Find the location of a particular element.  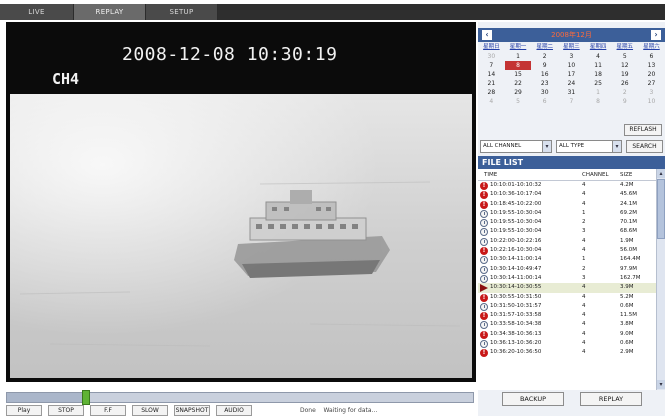

calendar-day: 17 is located at coordinates (571, 74).